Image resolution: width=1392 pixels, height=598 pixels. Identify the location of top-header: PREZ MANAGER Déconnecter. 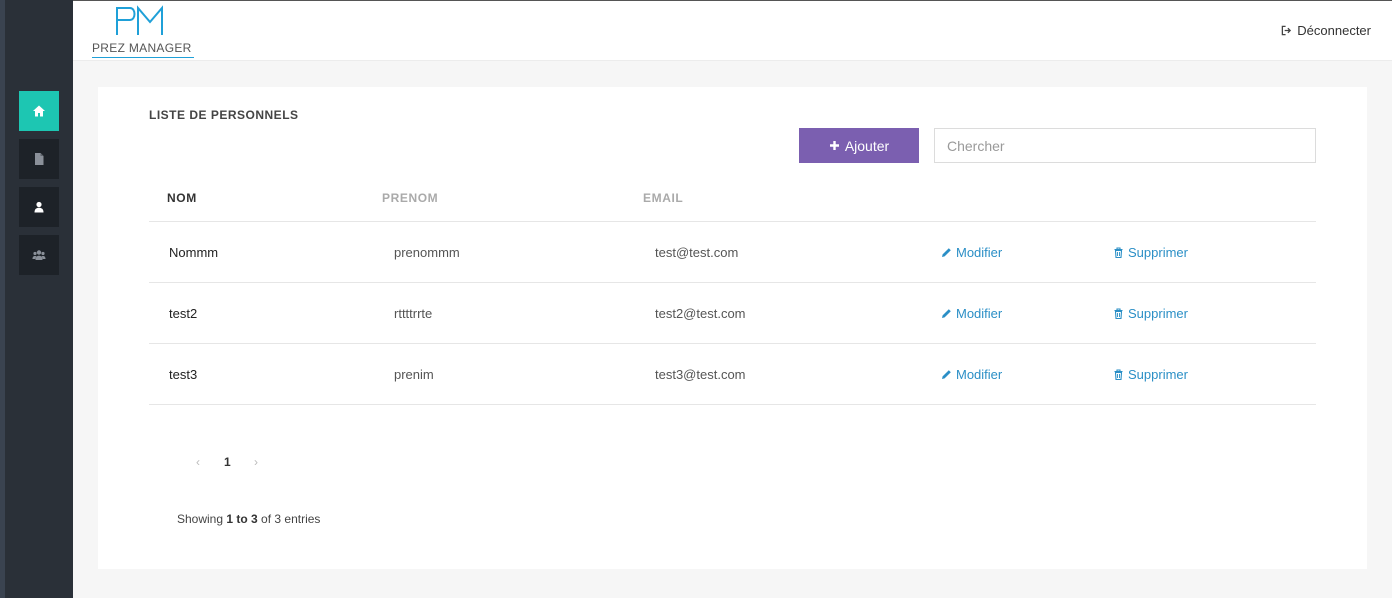
(732, 30).